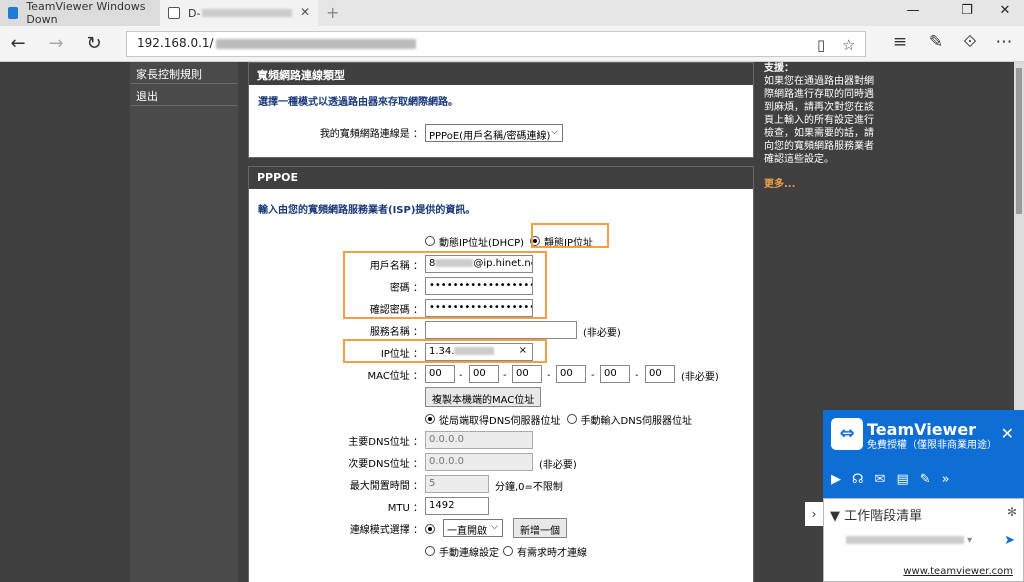 This screenshot has width=1024, height=582. What do you see at coordinates (430, 241) in the screenshot?
I see `radio-dhcp` at bounding box center [430, 241].